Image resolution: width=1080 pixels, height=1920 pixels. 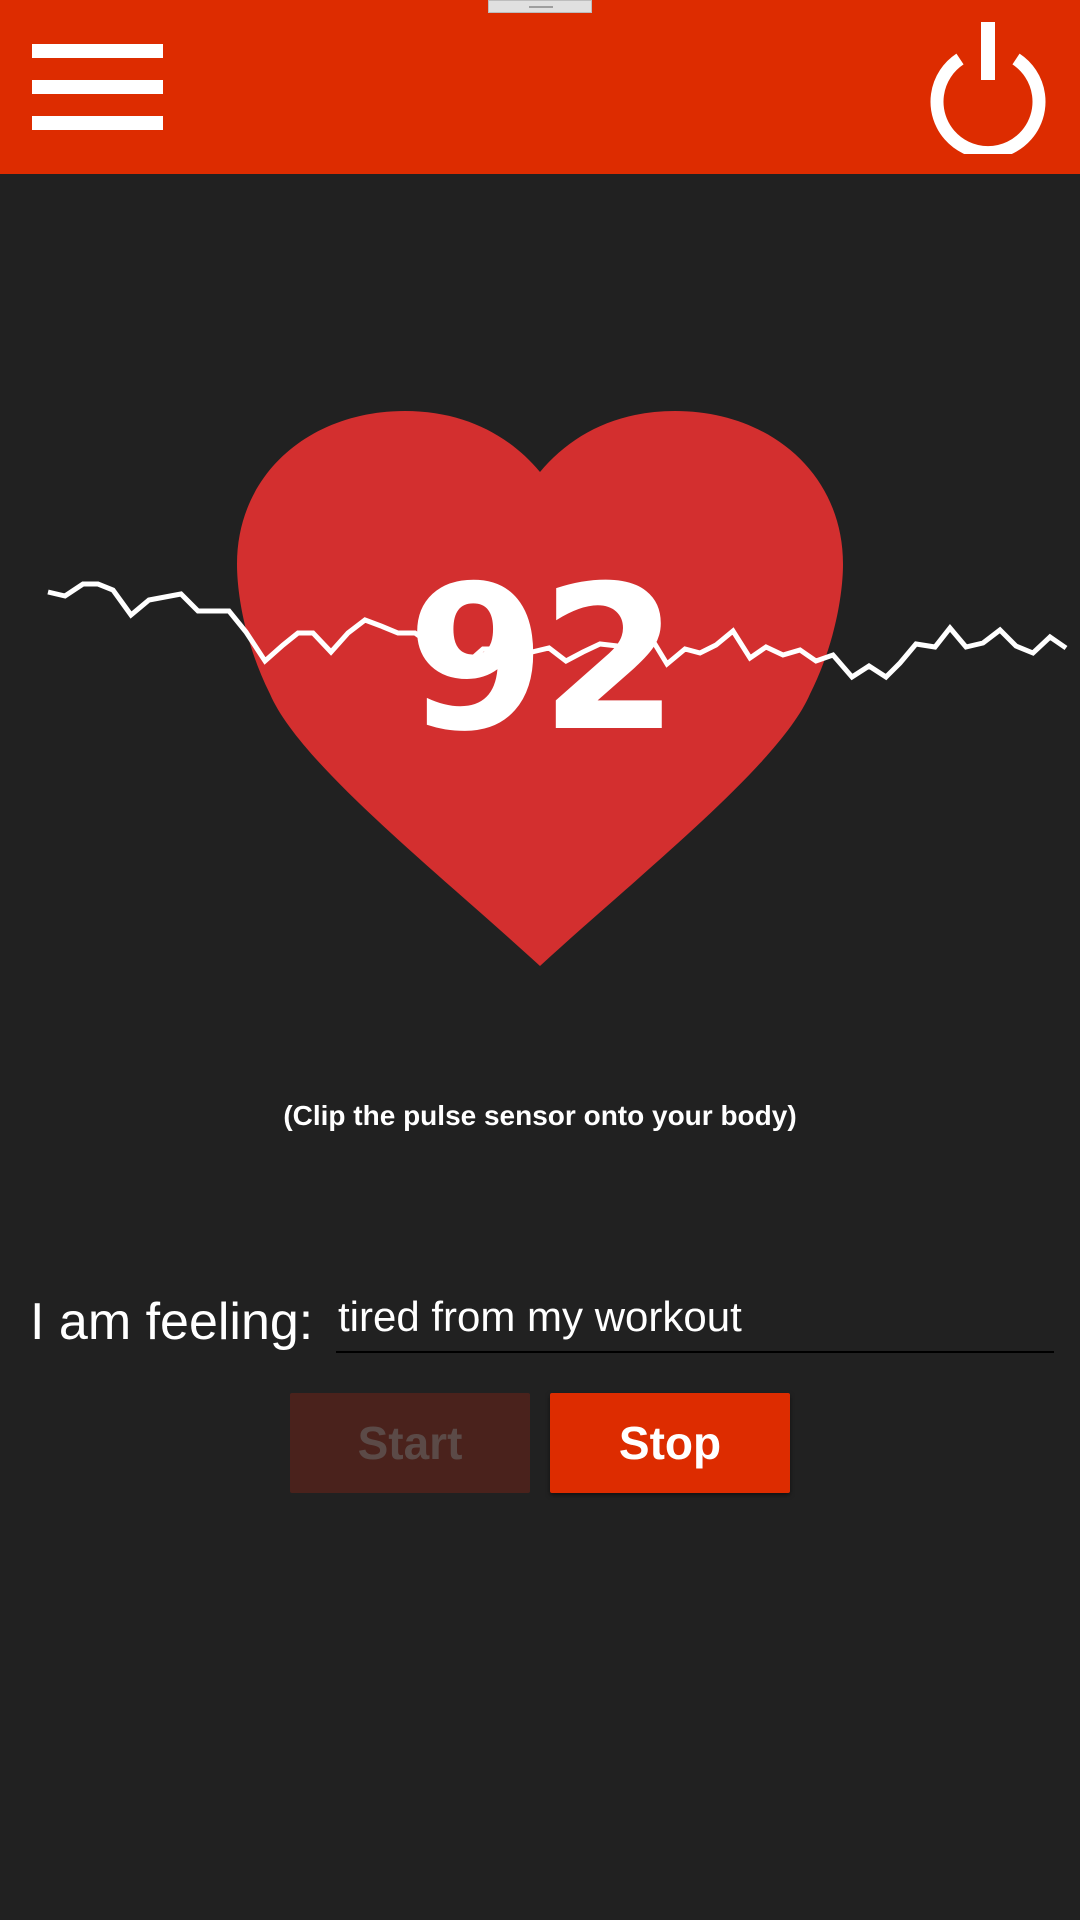 I want to click on menu-button, so click(x=95, y=87).